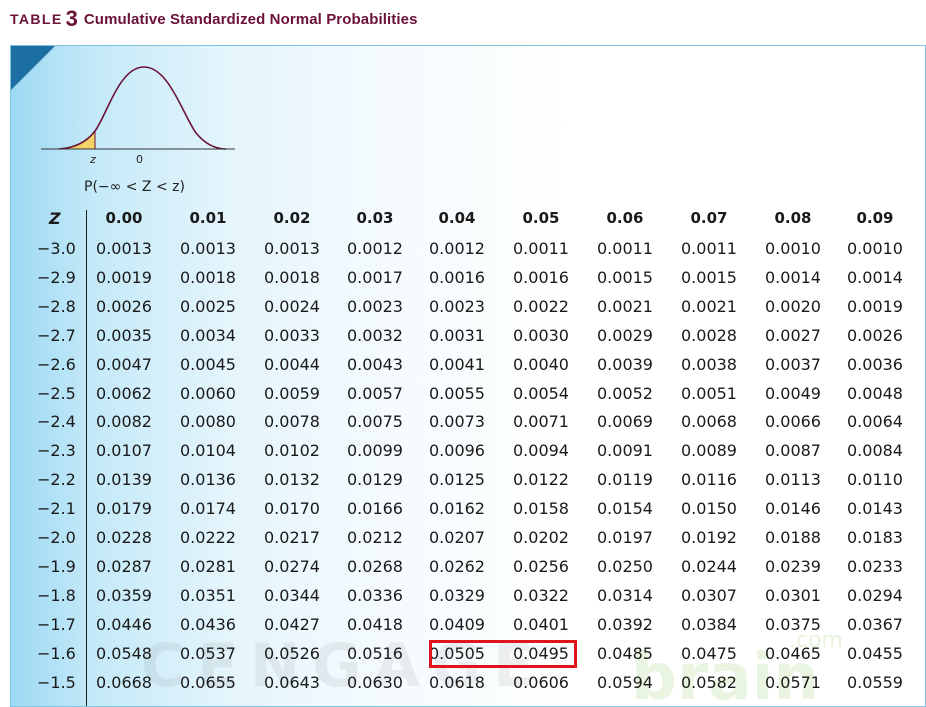 The image size is (926, 707). What do you see at coordinates (208, 364) in the screenshot?
I see `probability-cell: 0.0045` at bounding box center [208, 364].